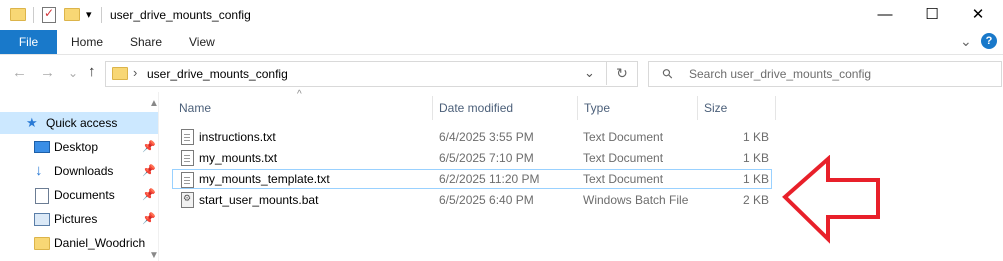  I want to click on sidebar-item-desktop: Desktop 📌, so click(79, 147).